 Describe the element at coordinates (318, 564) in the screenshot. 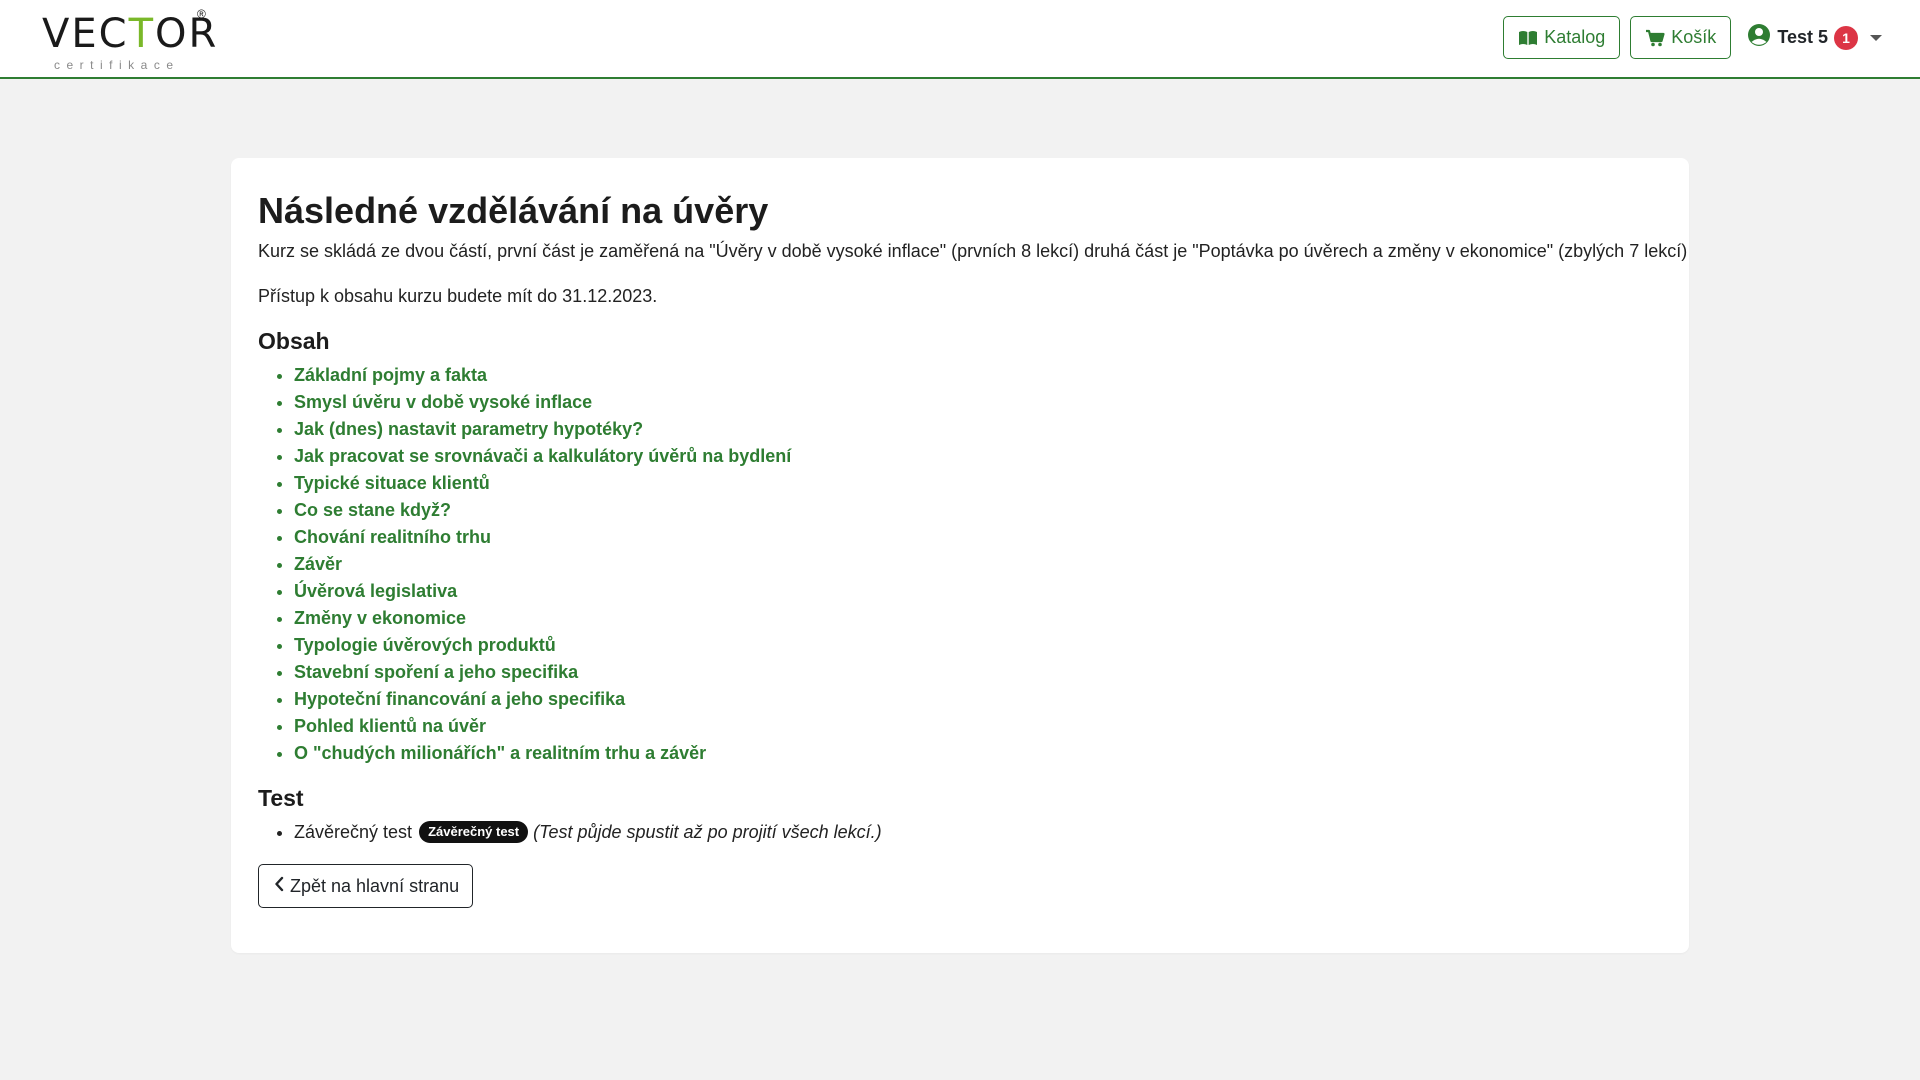

I see `lesson-link: Závěr` at that location.